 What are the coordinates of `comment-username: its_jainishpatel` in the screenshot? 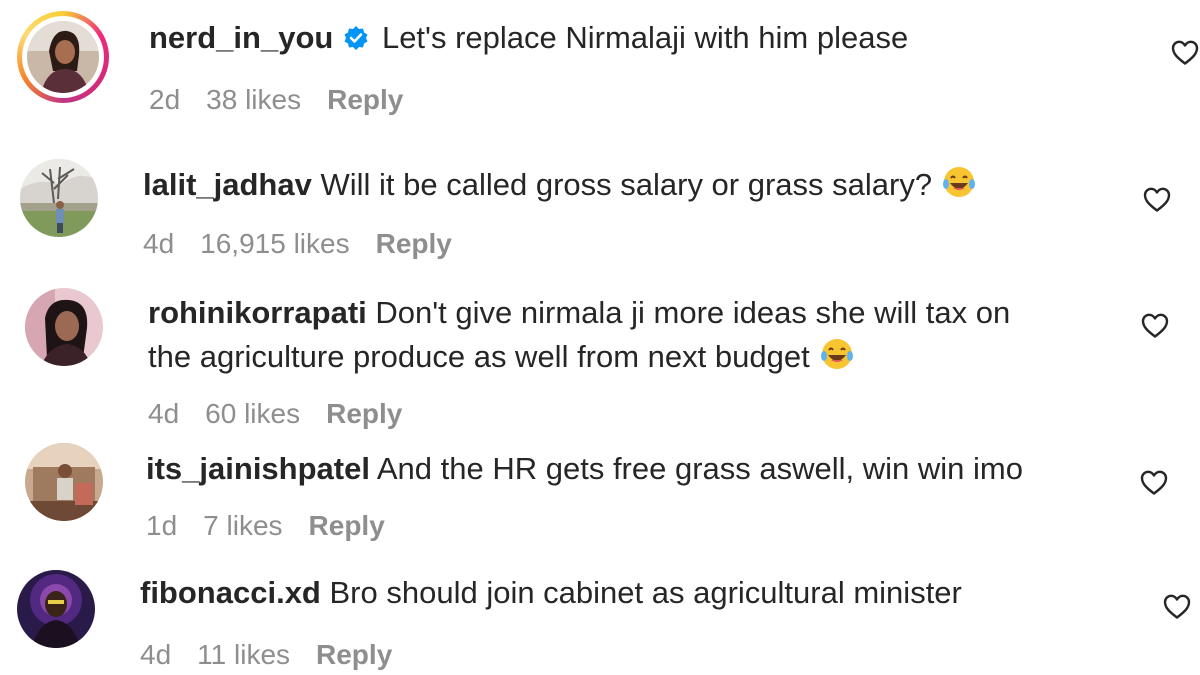 It's located at (258, 468).